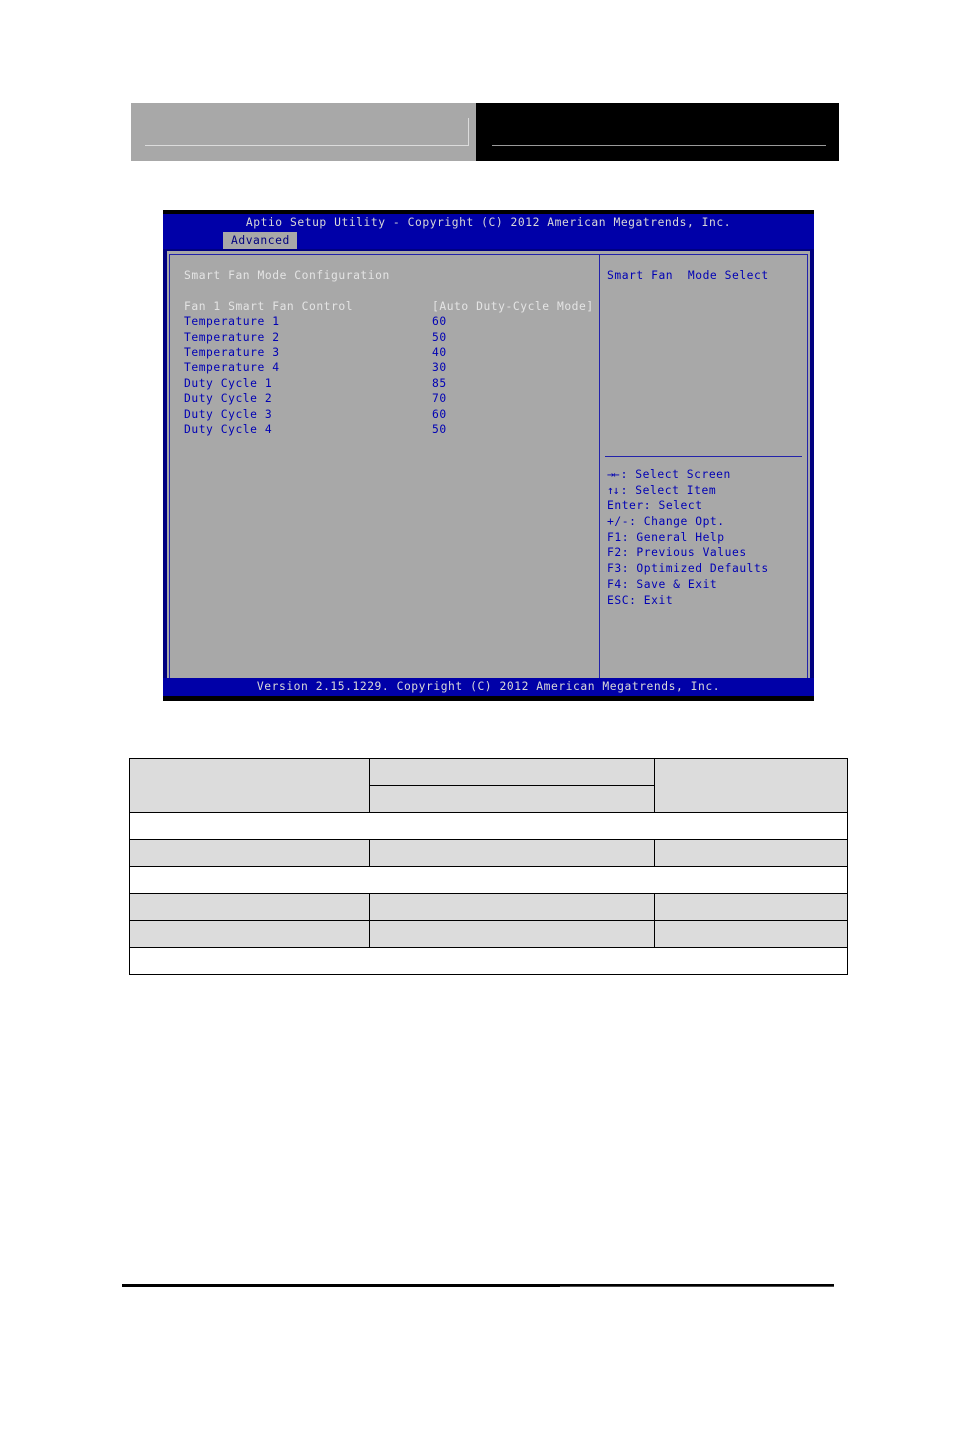 The width and height of the screenshot is (954, 1434). I want to click on setting-value: 40, so click(439, 352).